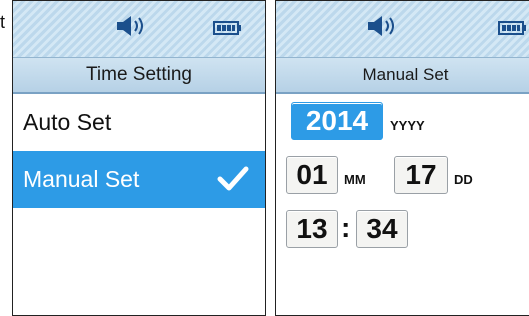 The height and width of the screenshot is (316, 529). What do you see at coordinates (233, 178) in the screenshot?
I see `check-icon` at bounding box center [233, 178].